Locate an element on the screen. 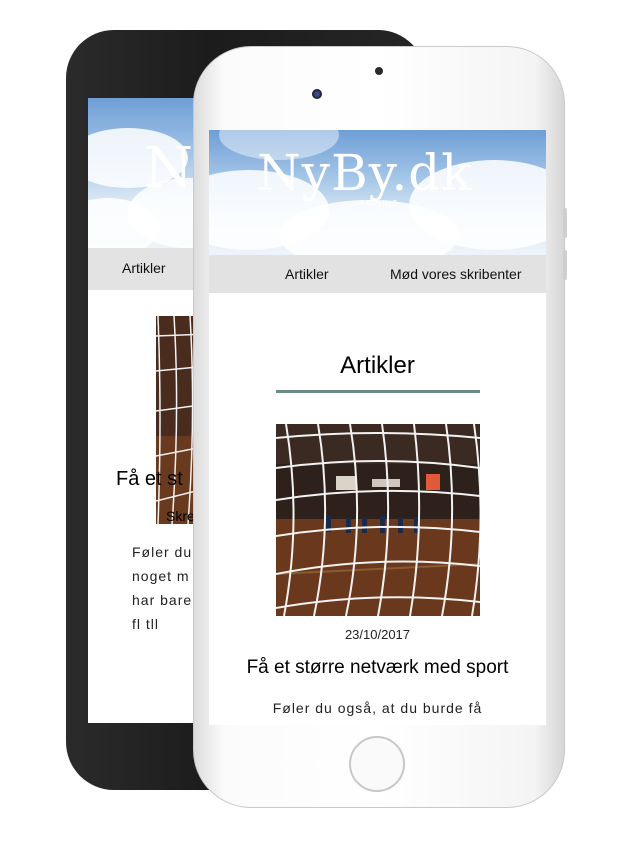 The width and height of the screenshot is (642, 845). site-logo: NyBy.dk is located at coordinates (365, 173).